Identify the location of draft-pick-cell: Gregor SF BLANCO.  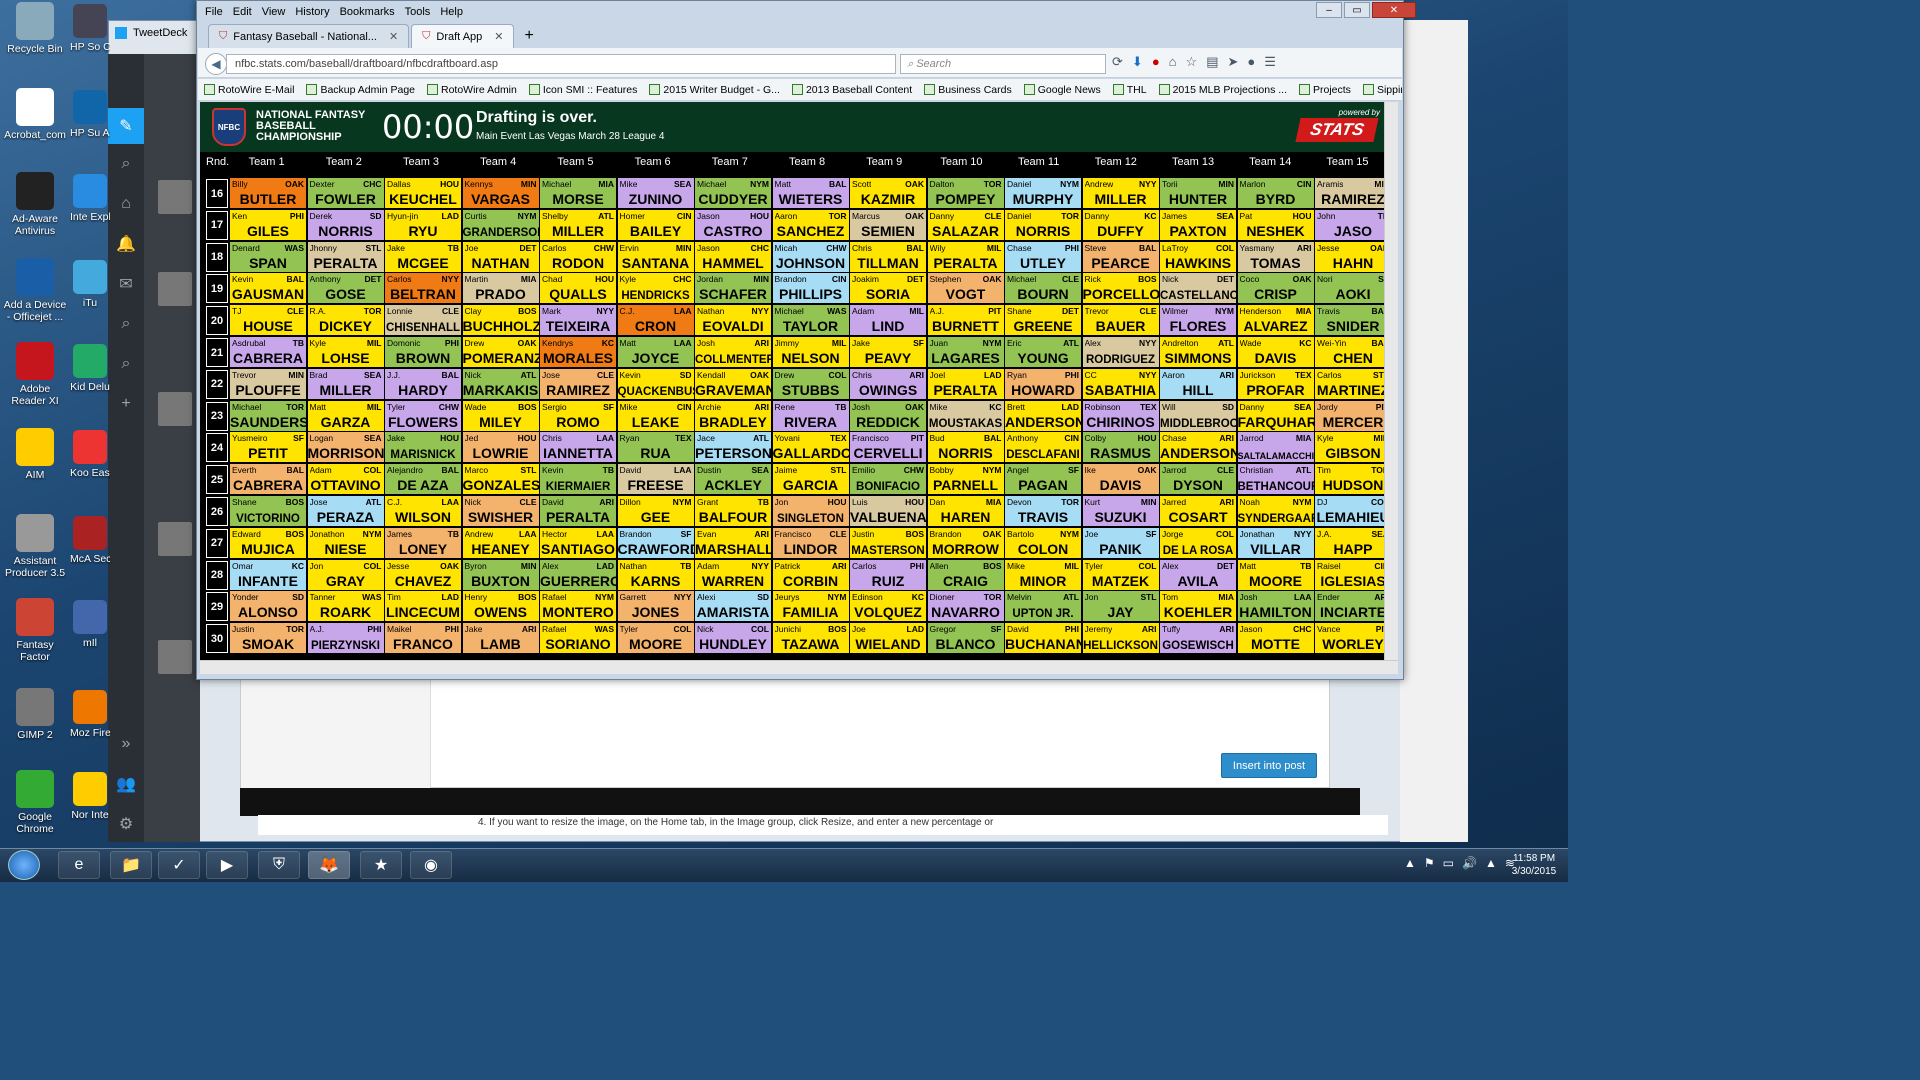
(965, 638).